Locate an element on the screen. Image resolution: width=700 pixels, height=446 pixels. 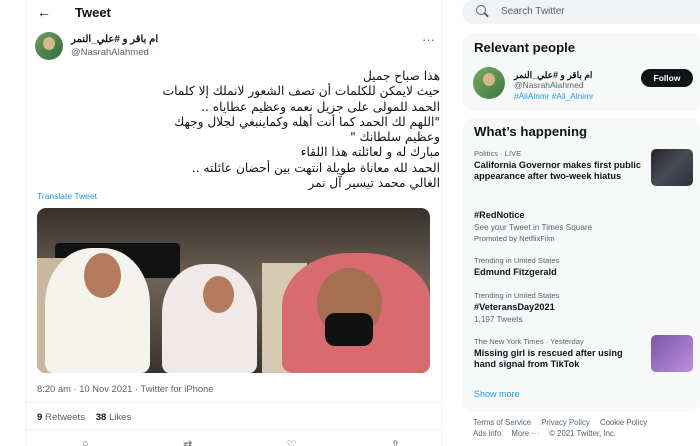
likes-label: Likes is located at coordinates (120, 417).